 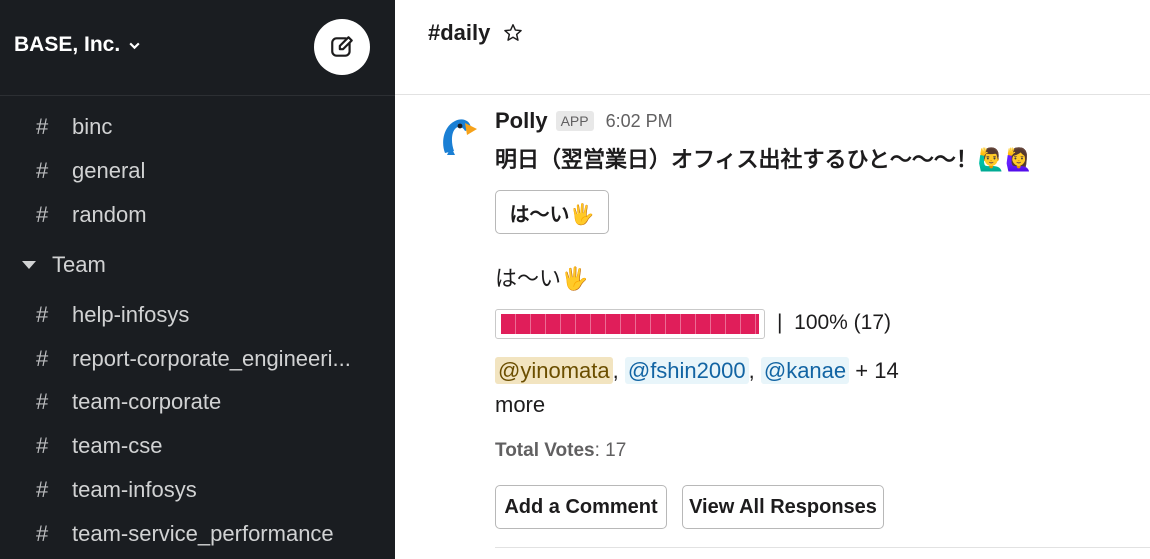 I want to click on add-comment-button: Add a Comment, so click(x=581, y=507).